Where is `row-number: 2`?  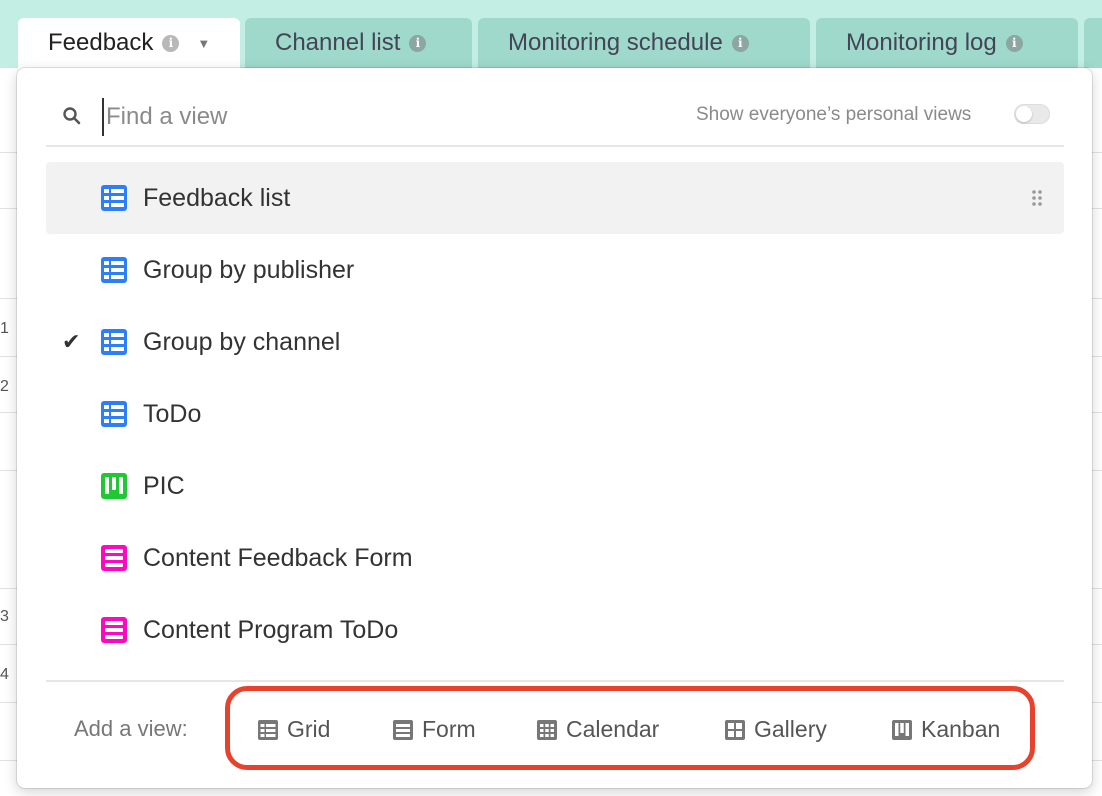 row-number: 2 is located at coordinates (4, 386).